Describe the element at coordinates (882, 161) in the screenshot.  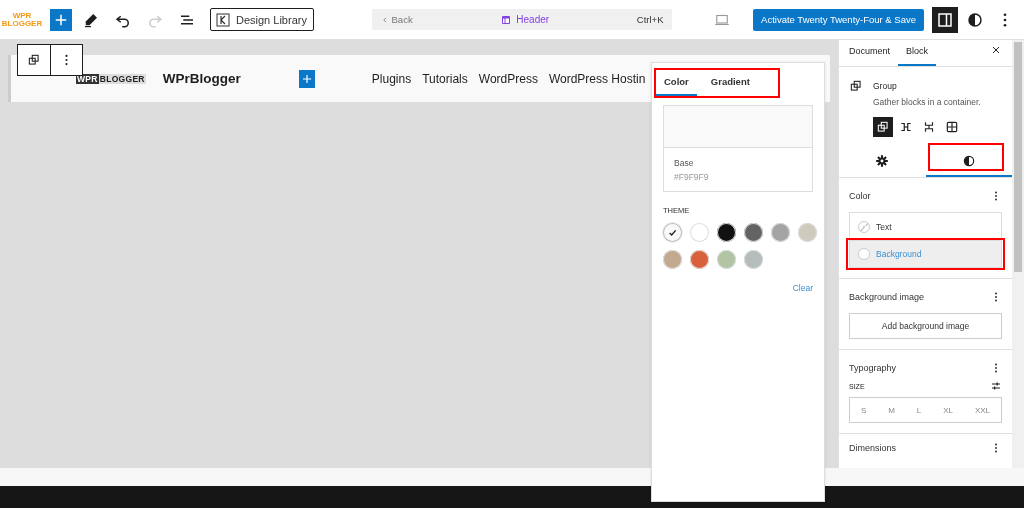
I see `settings-icon` at that location.